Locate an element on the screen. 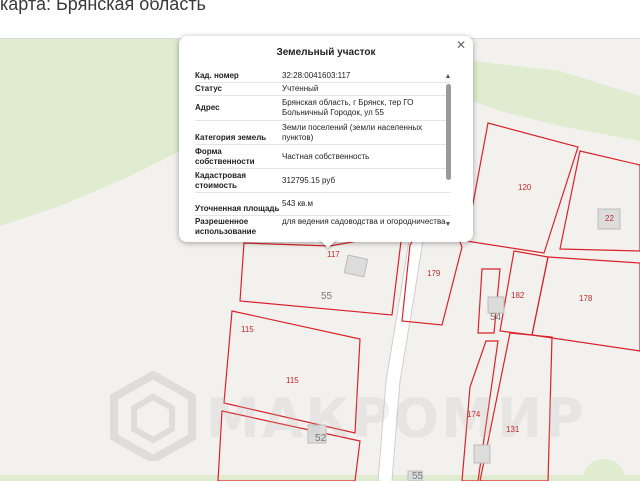 This screenshot has width=640, height=482. page-title: карта: Брянская область is located at coordinates (103, 7).